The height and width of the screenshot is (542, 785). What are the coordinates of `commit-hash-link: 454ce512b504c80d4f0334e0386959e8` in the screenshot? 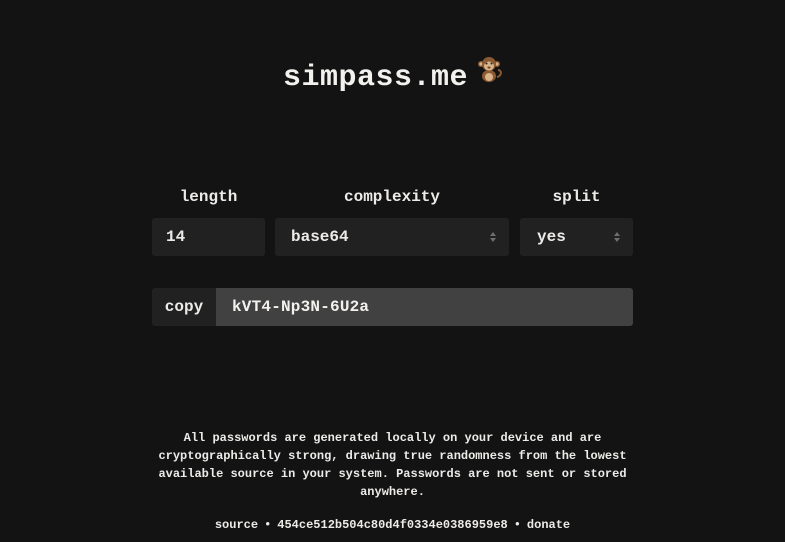 It's located at (392, 525).